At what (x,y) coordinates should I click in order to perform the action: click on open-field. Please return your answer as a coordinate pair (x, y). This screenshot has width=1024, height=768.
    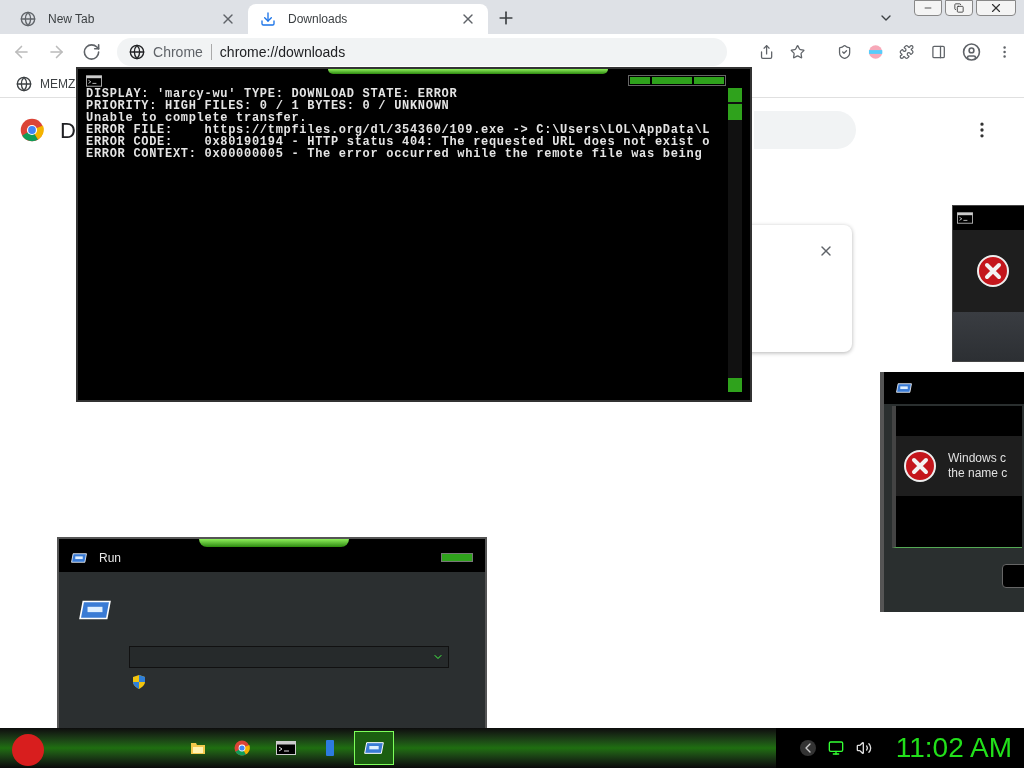
    Looking at the image, I should click on (289, 657).